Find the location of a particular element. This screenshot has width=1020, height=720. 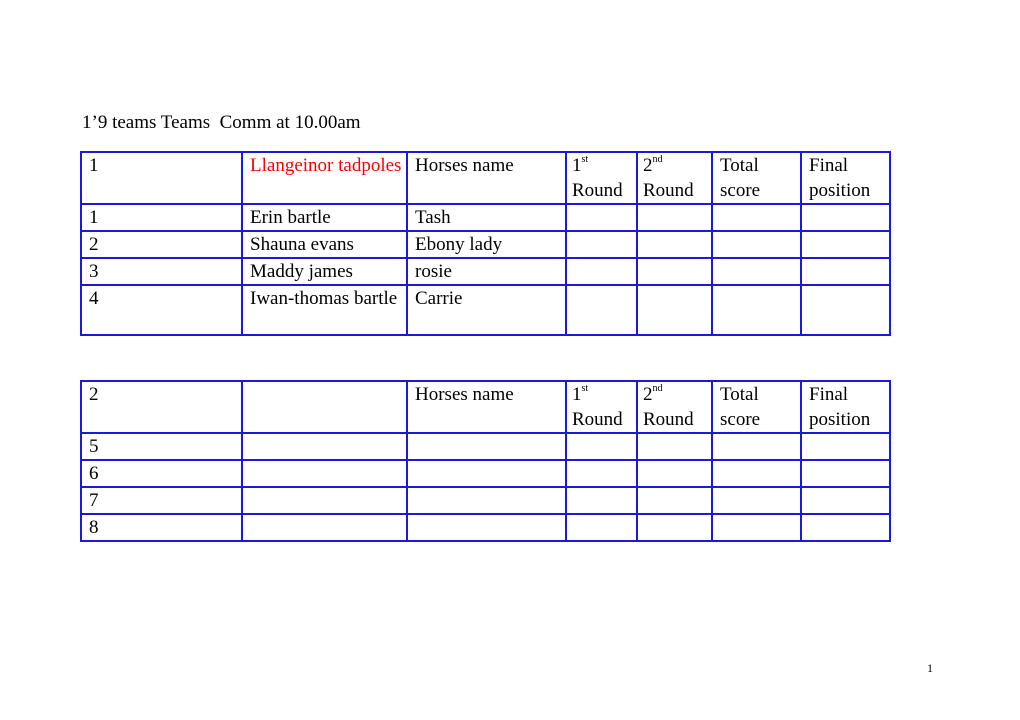

rider-name: Iwan-thomas bartle is located at coordinates (324, 310).